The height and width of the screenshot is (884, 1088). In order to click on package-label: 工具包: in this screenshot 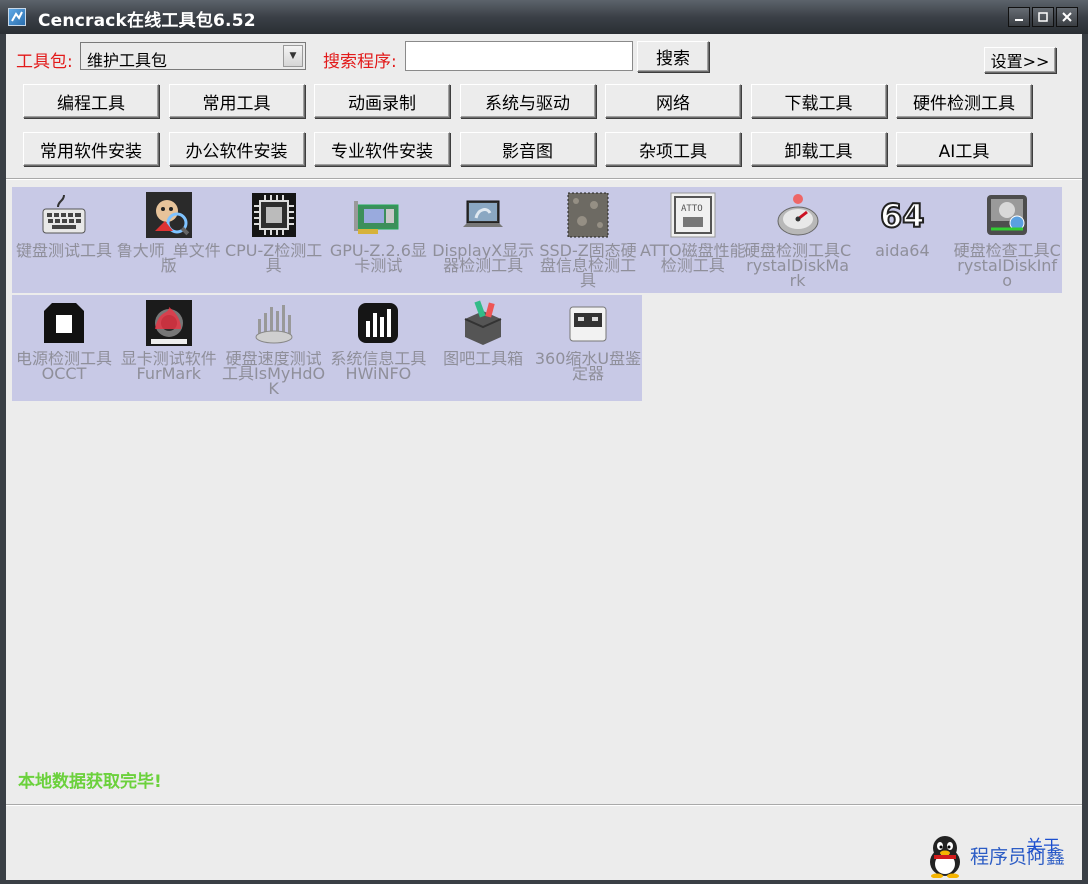, I will do `click(44, 62)`.